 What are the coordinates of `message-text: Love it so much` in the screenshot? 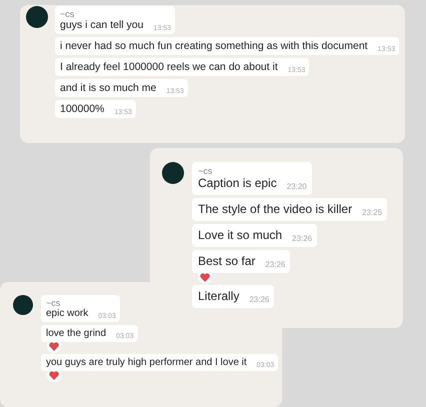 It's located at (240, 235).